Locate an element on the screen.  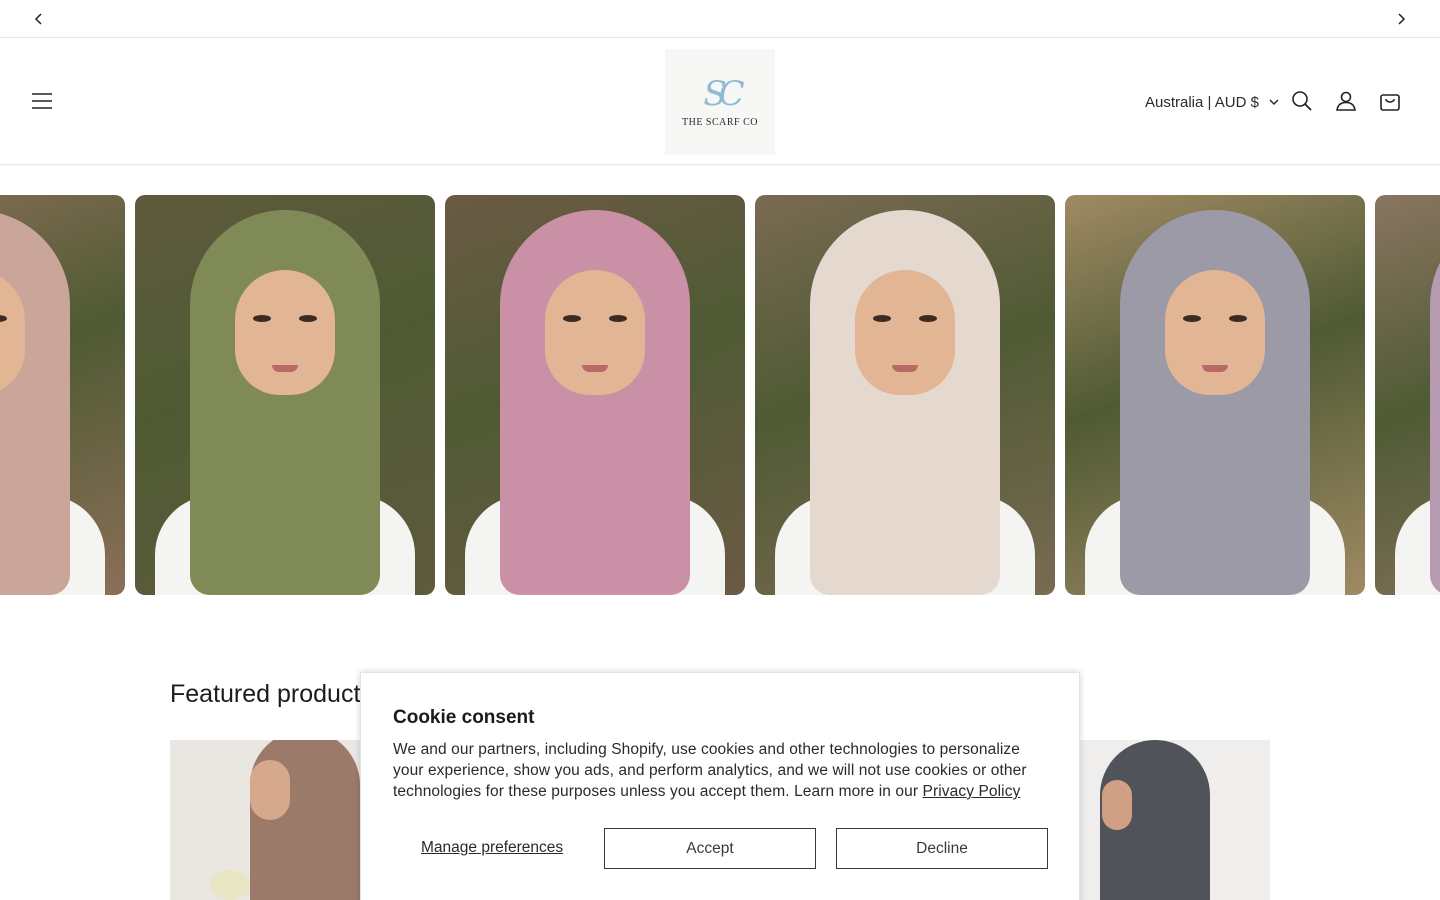
logo-brand-name: THE SCARF CO is located at coordinates (719, 122).